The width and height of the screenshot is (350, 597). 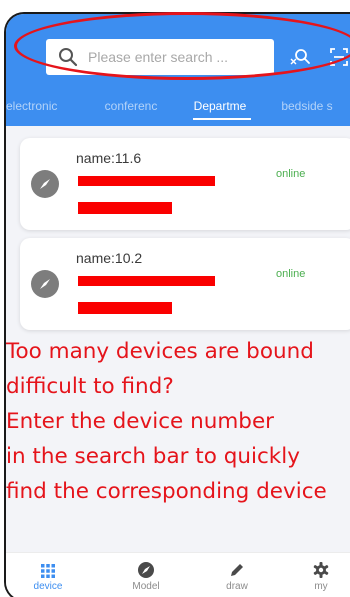 I want to click on grid-icon, so click(x=48, y=571).